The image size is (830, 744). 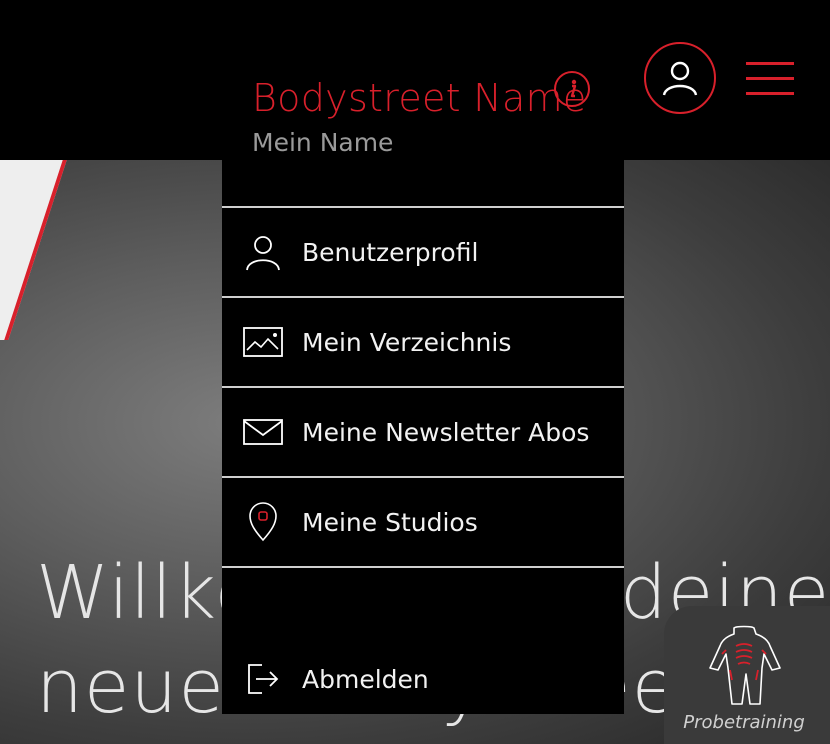 I want to click on location-pin-icon, so click(x=263, y=522).